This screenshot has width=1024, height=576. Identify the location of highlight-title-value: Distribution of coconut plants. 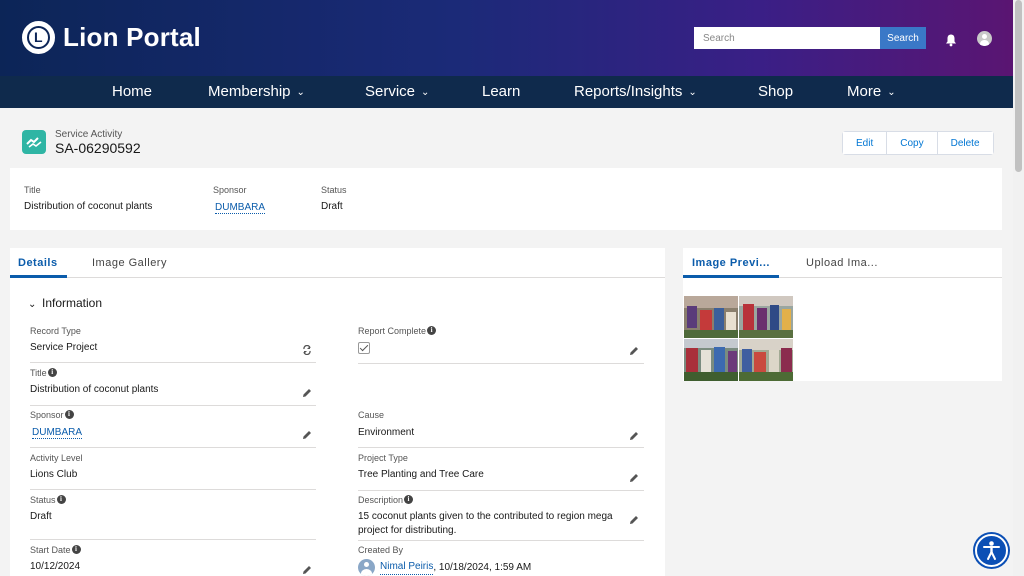
(88, 206).